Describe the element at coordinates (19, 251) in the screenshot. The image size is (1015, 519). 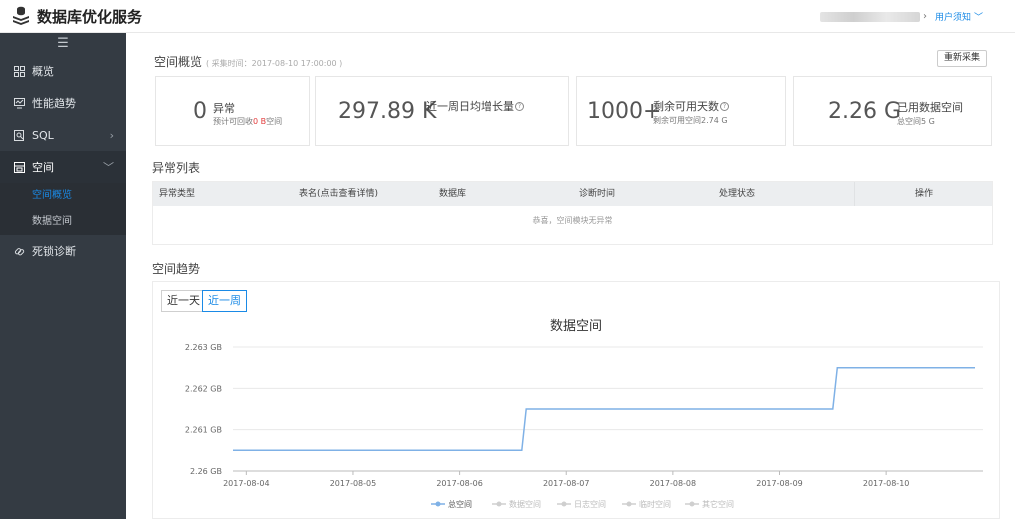
I see `link-icon` at that location.